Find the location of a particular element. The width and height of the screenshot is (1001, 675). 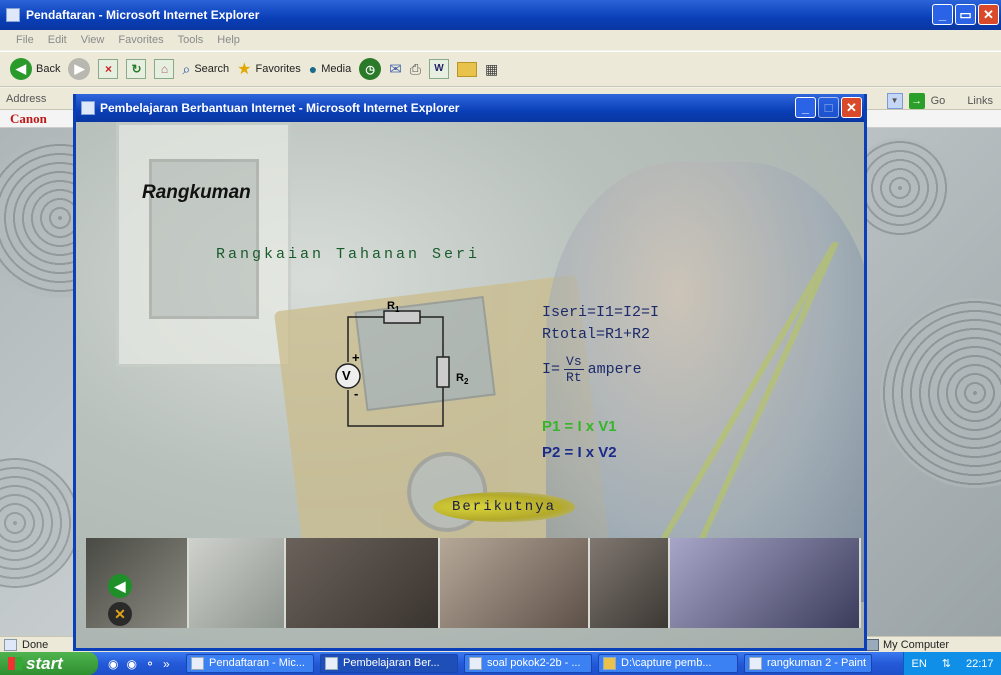

ie-quicklaunch-icon: ◉ is located at coordinates (113, 664).